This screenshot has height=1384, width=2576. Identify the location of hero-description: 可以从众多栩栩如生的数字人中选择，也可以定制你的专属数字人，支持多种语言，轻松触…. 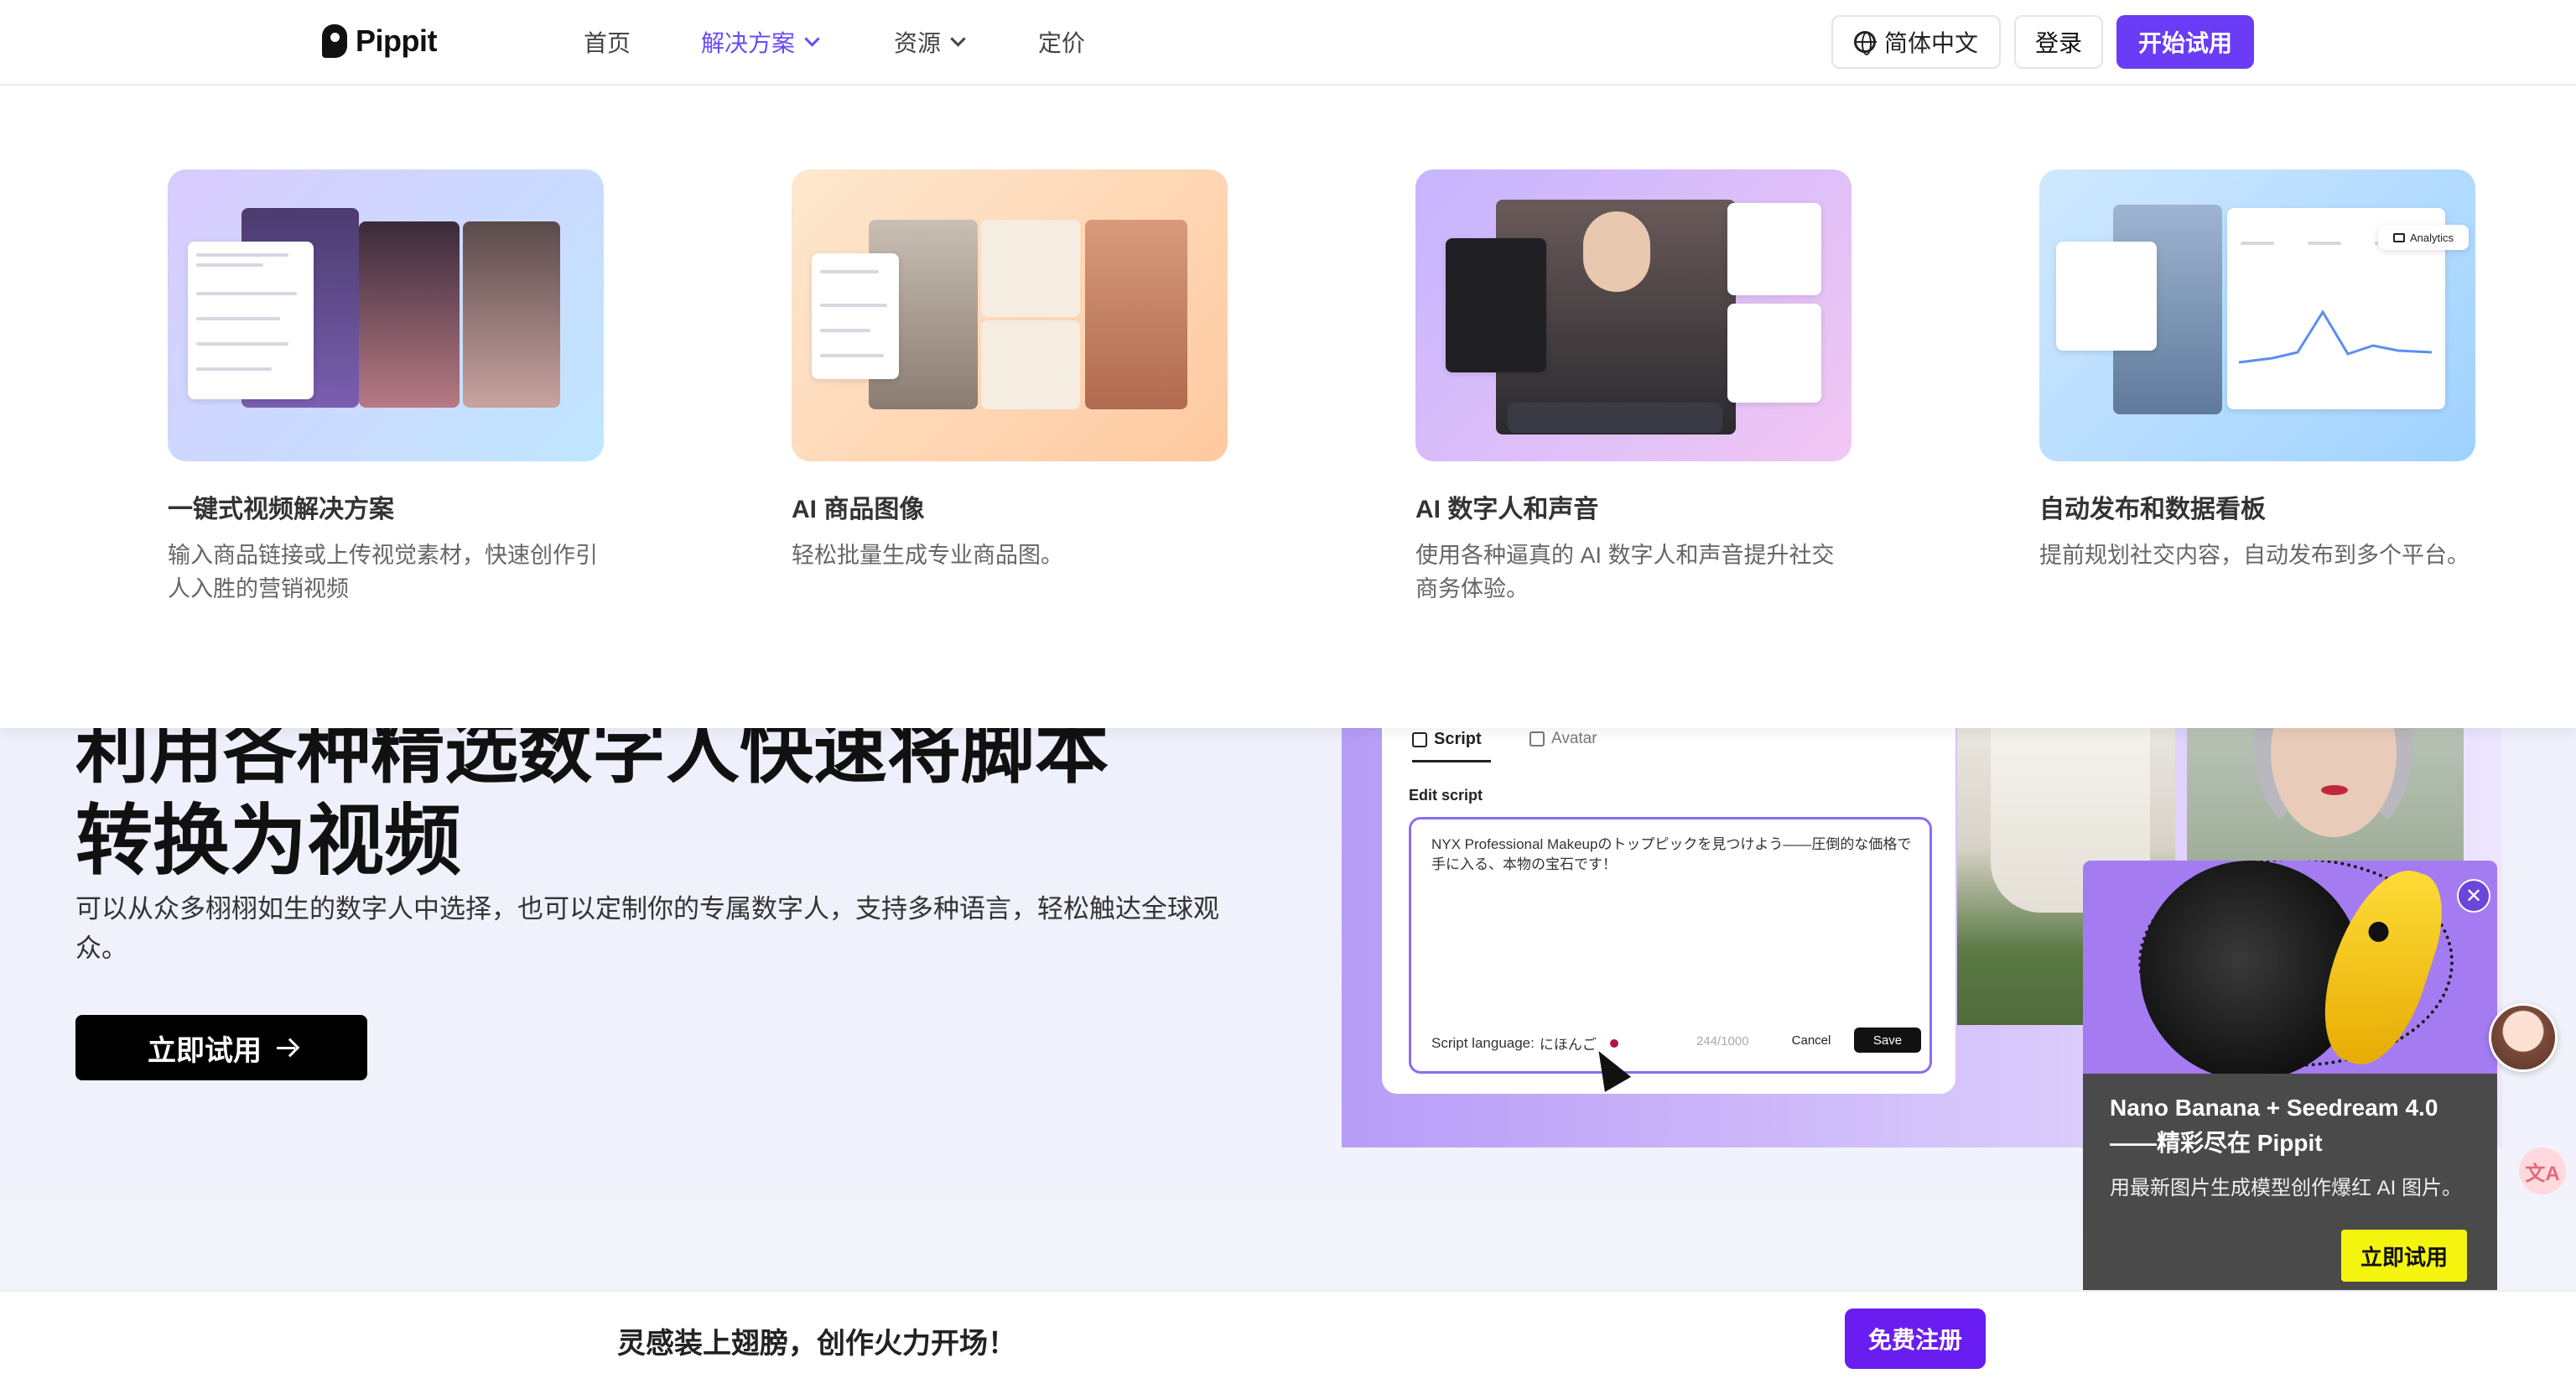
(647, 928).